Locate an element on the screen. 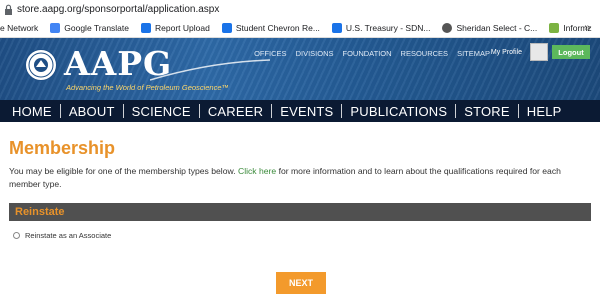 The height and width of the screenshot is (304, 600). option-label: Reinstate as an Associate is located at coordinates (68, 235).